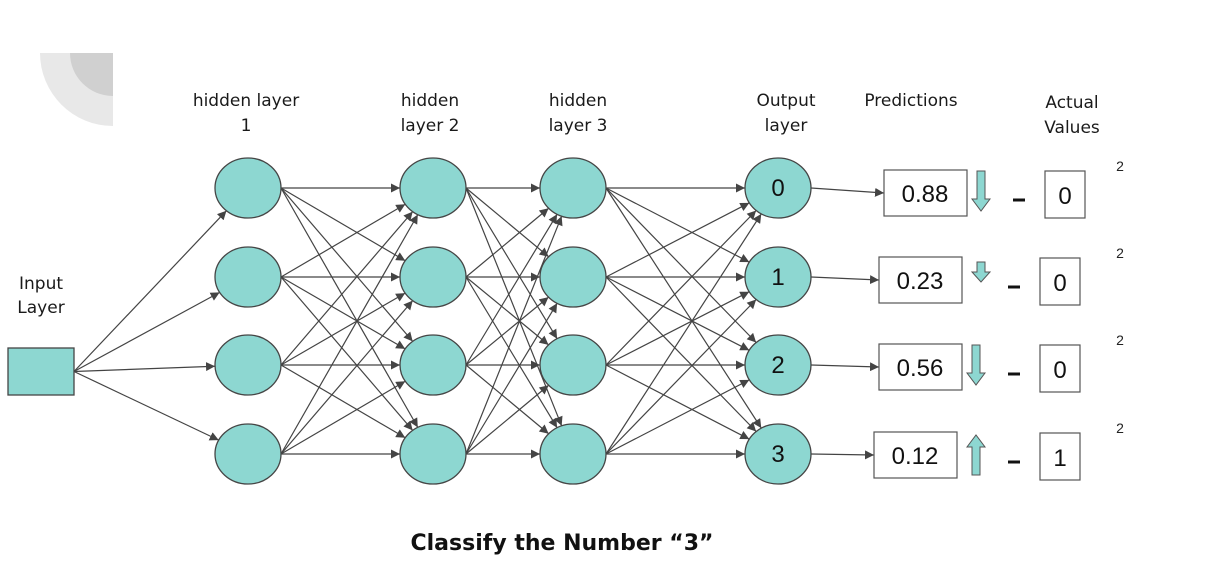 The height and width of the screenshot is (580, 1220). Describe the element at coordinates (41, 284) in the screenshot. I see `input-label-line1: Input` at that location.